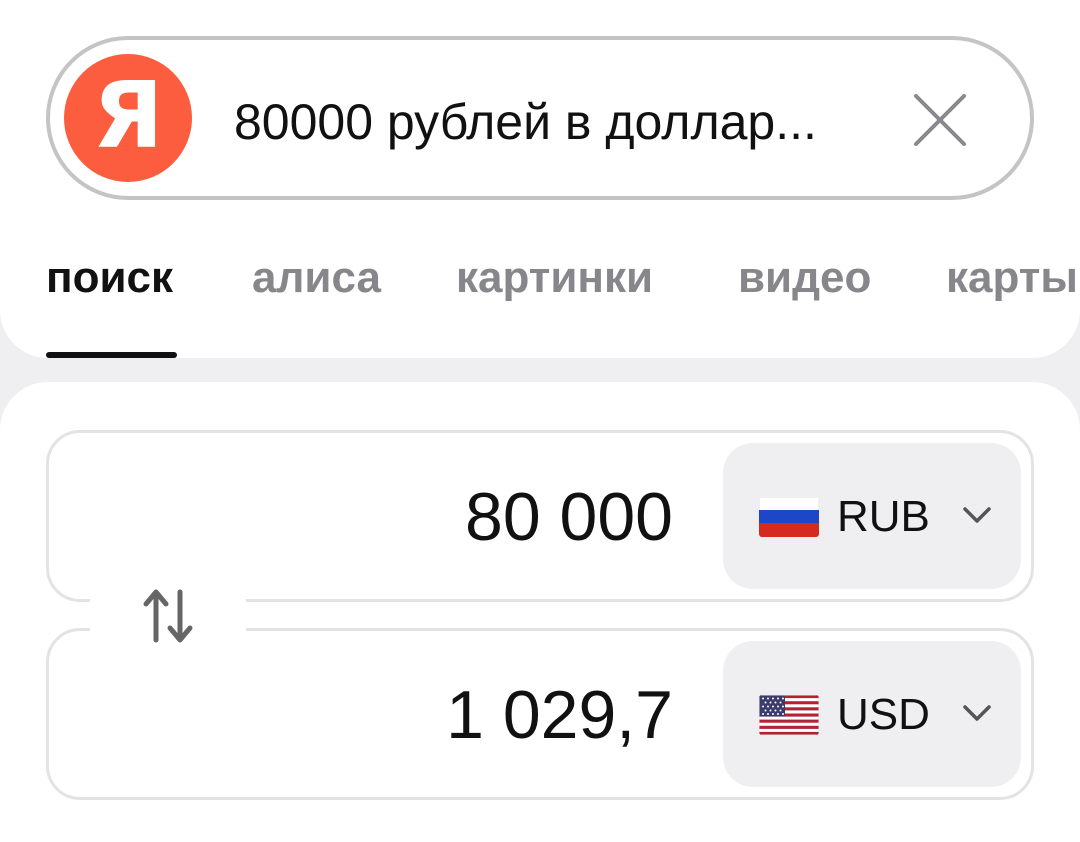  Describe the element at coordinates (883, 516) in the screenshot. I see `from-currency-code: RUB` at that location.